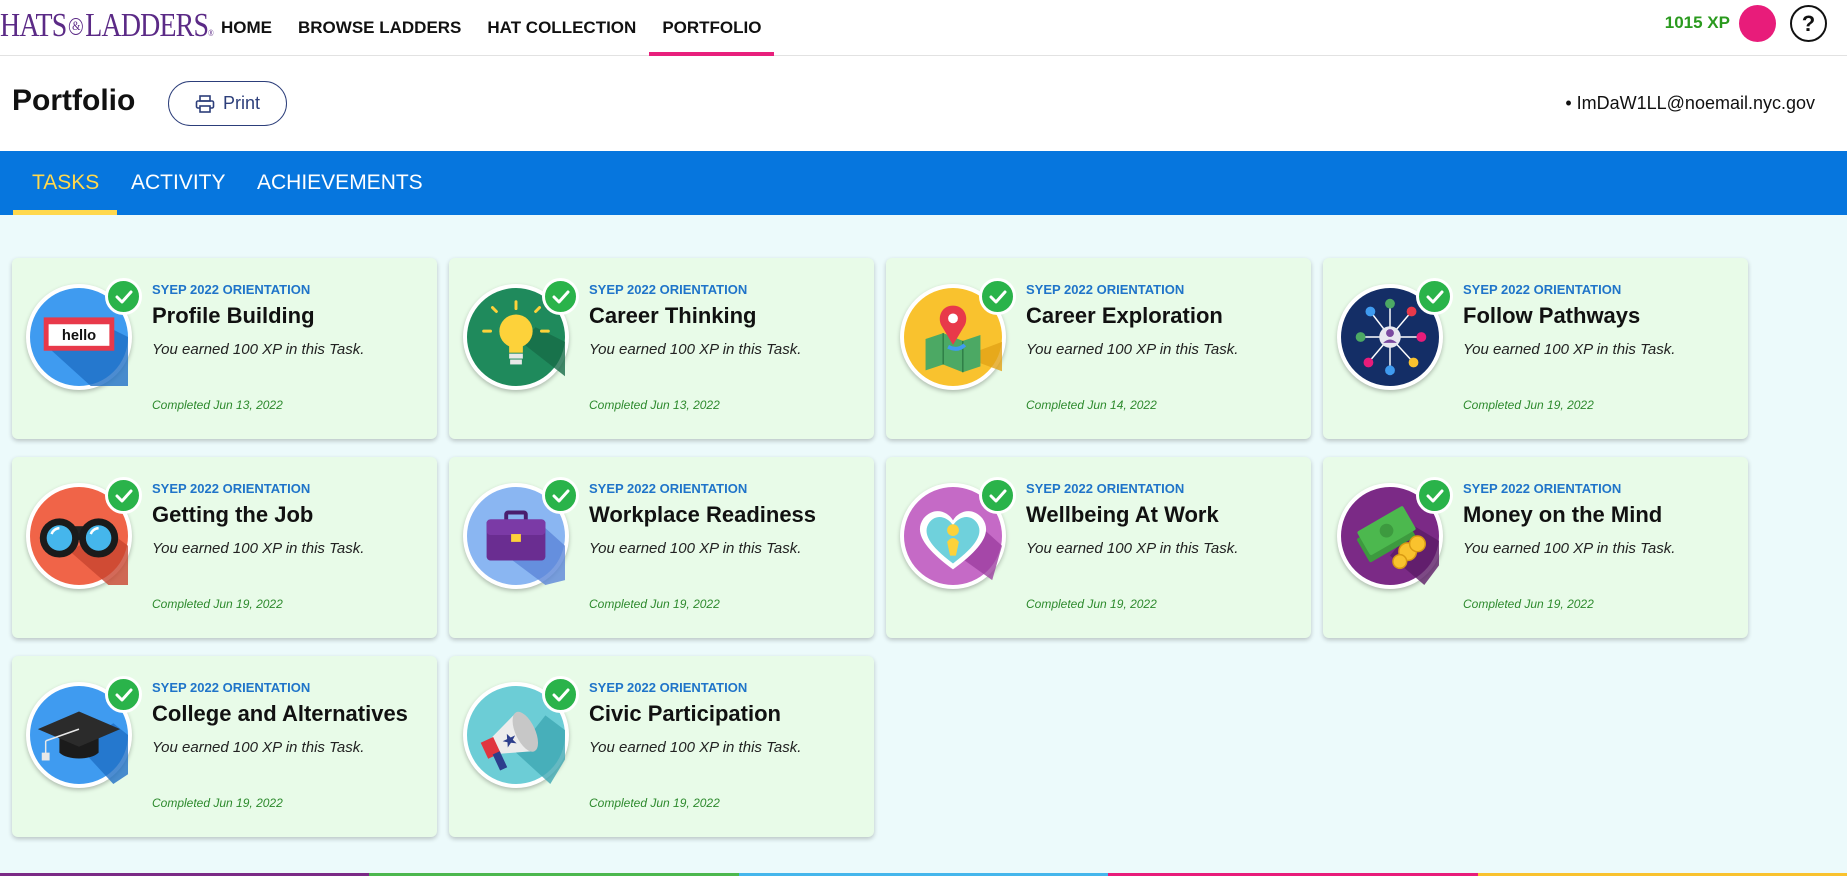 The width and height of the screenshot is (1847, 876). Describe the element at coordinates (673, 315) in the screenshot. I see `task-title: Career Thinking` at that location.